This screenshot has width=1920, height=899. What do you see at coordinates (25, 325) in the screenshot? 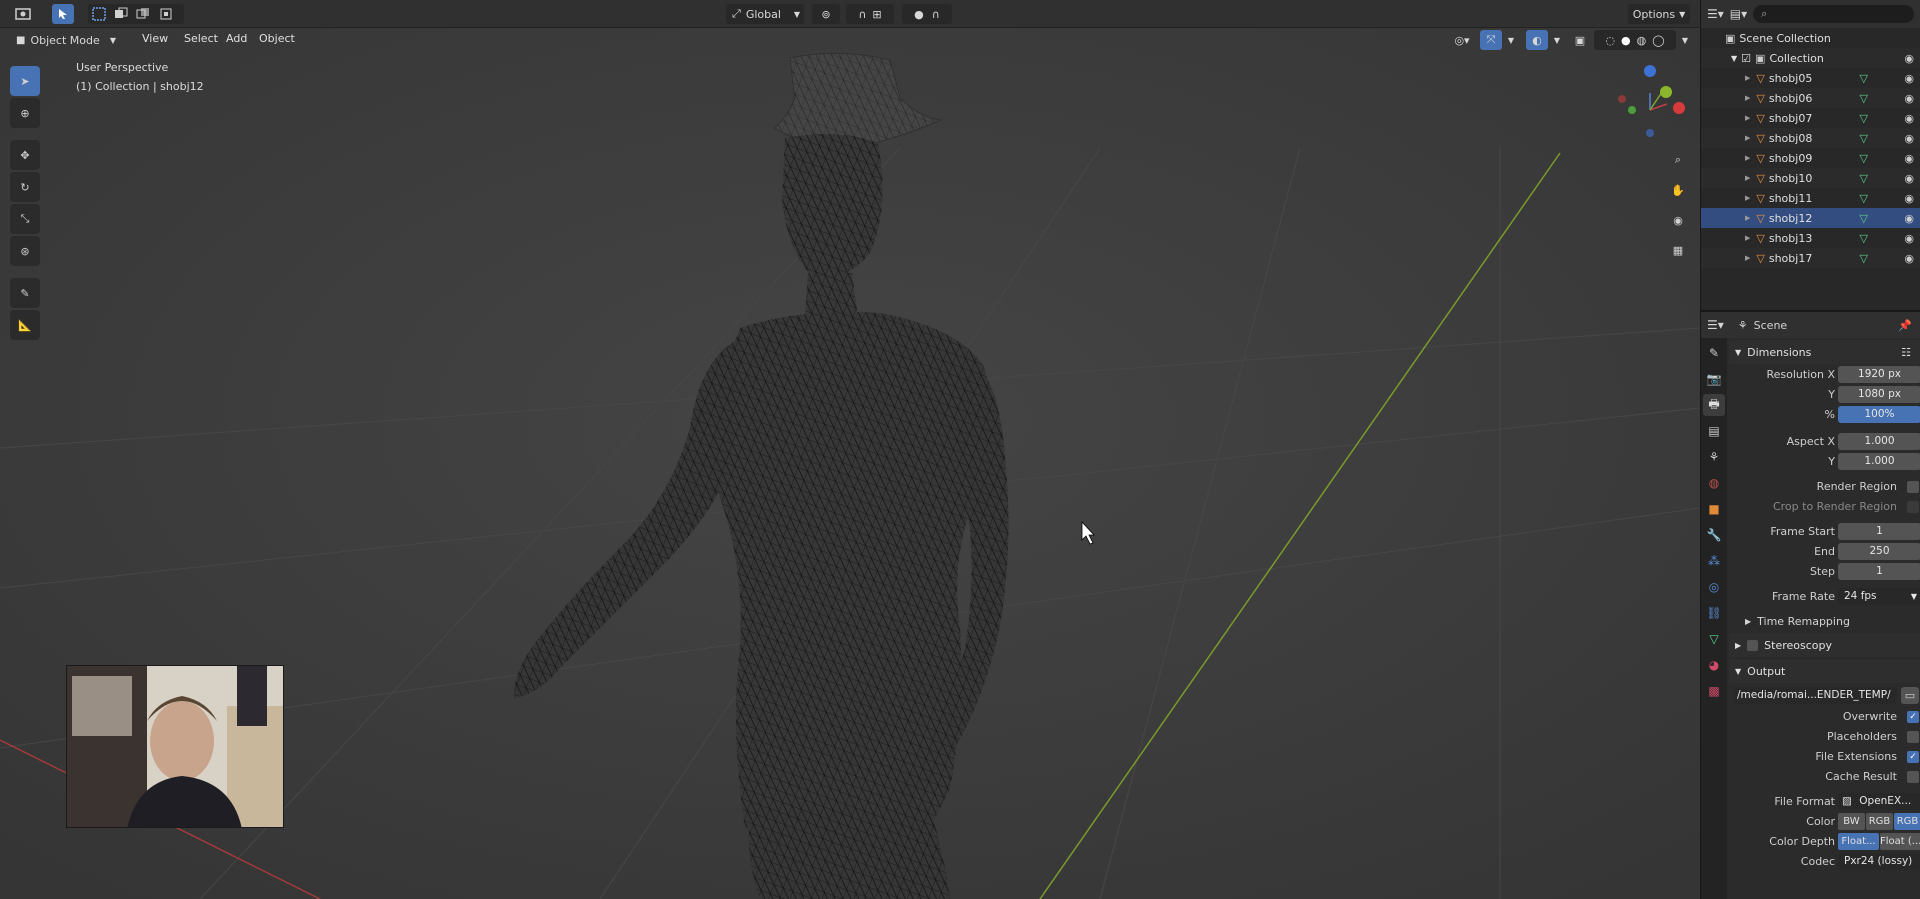
I see `measure-tool: 📐` at bounding box center [25, 325].